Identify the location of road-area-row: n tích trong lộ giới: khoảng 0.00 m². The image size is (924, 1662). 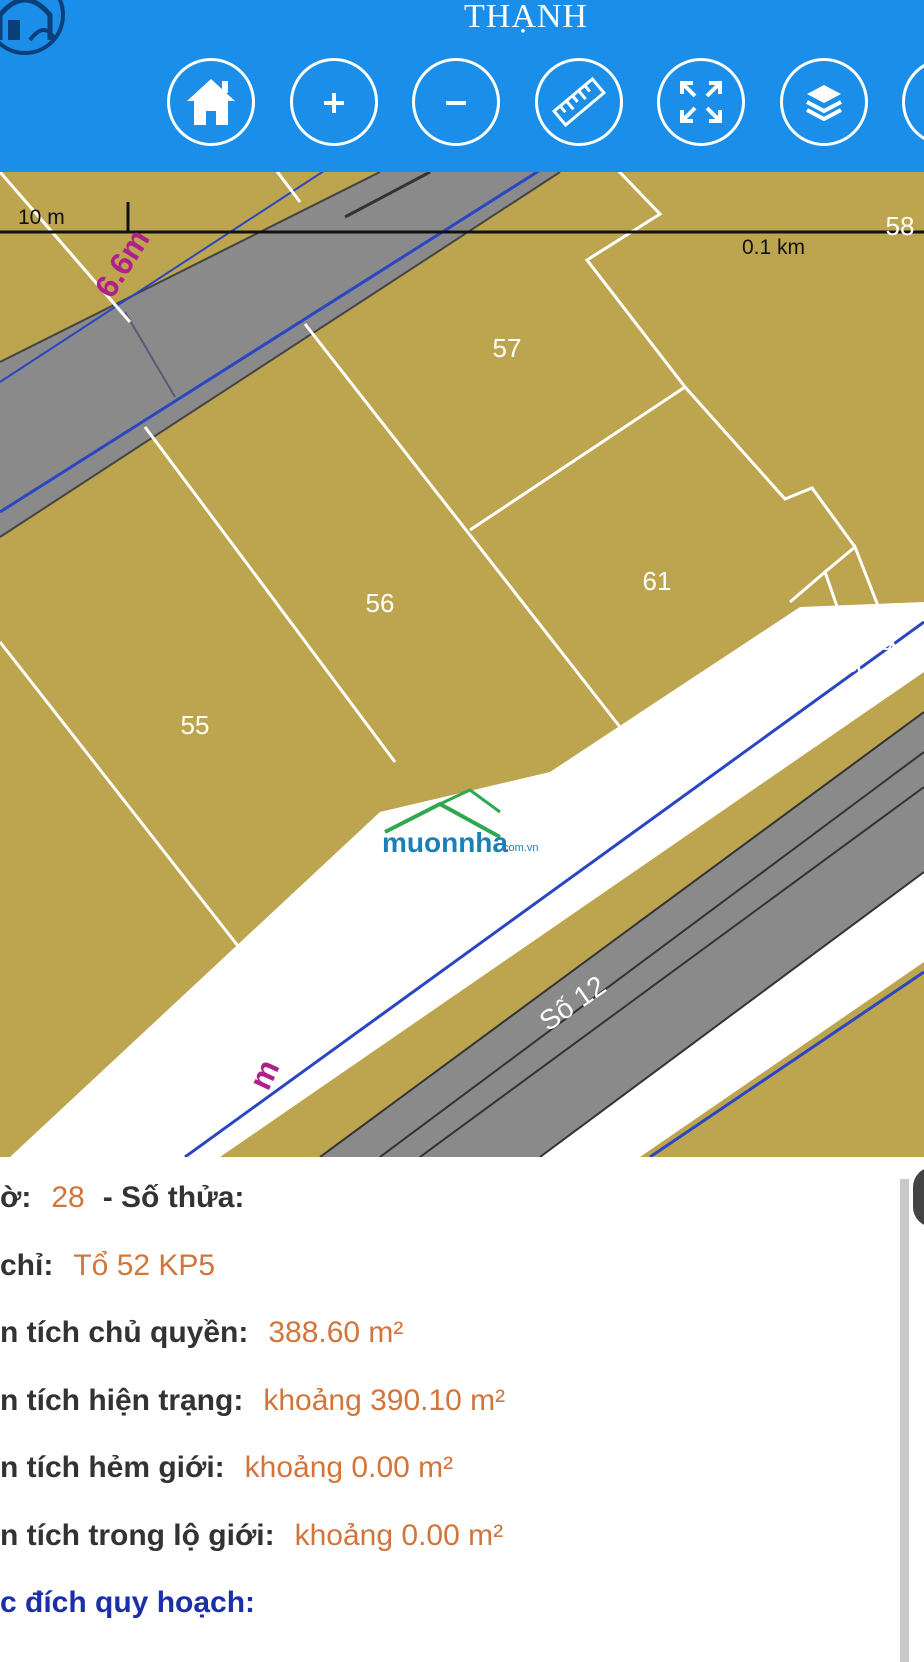
(251, 1544).